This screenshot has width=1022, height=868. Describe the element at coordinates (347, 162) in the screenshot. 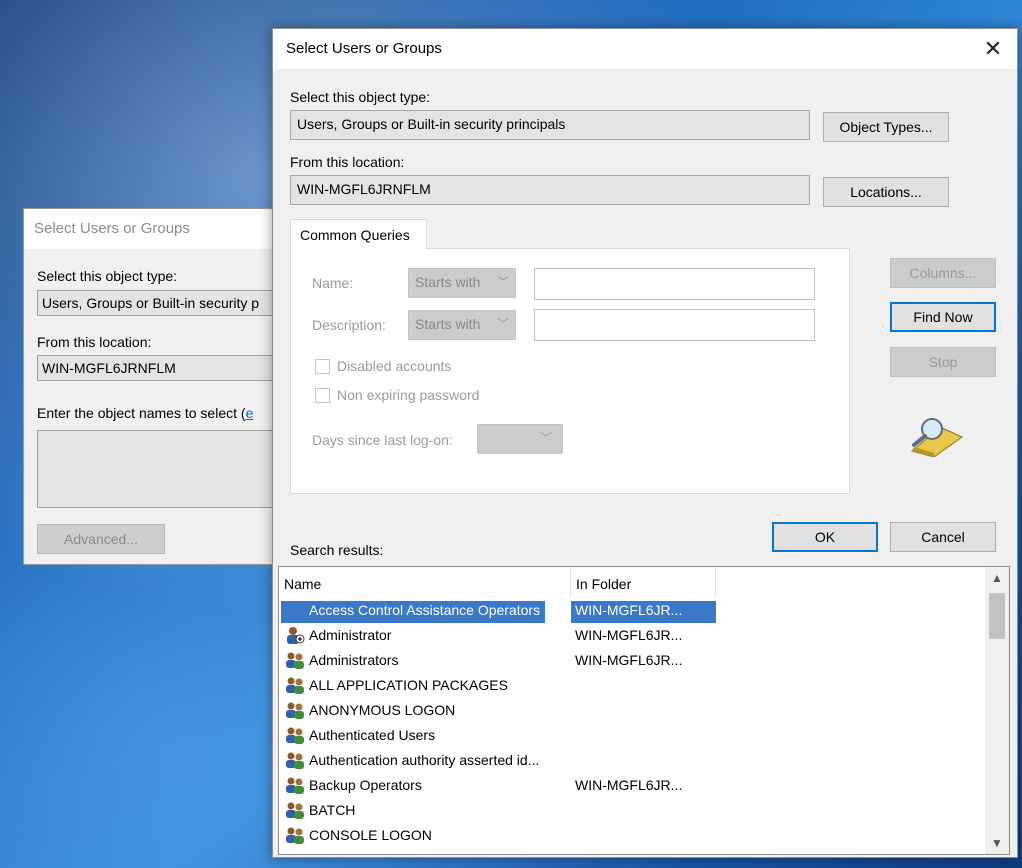

I see `location-label: From this location:` at that location.